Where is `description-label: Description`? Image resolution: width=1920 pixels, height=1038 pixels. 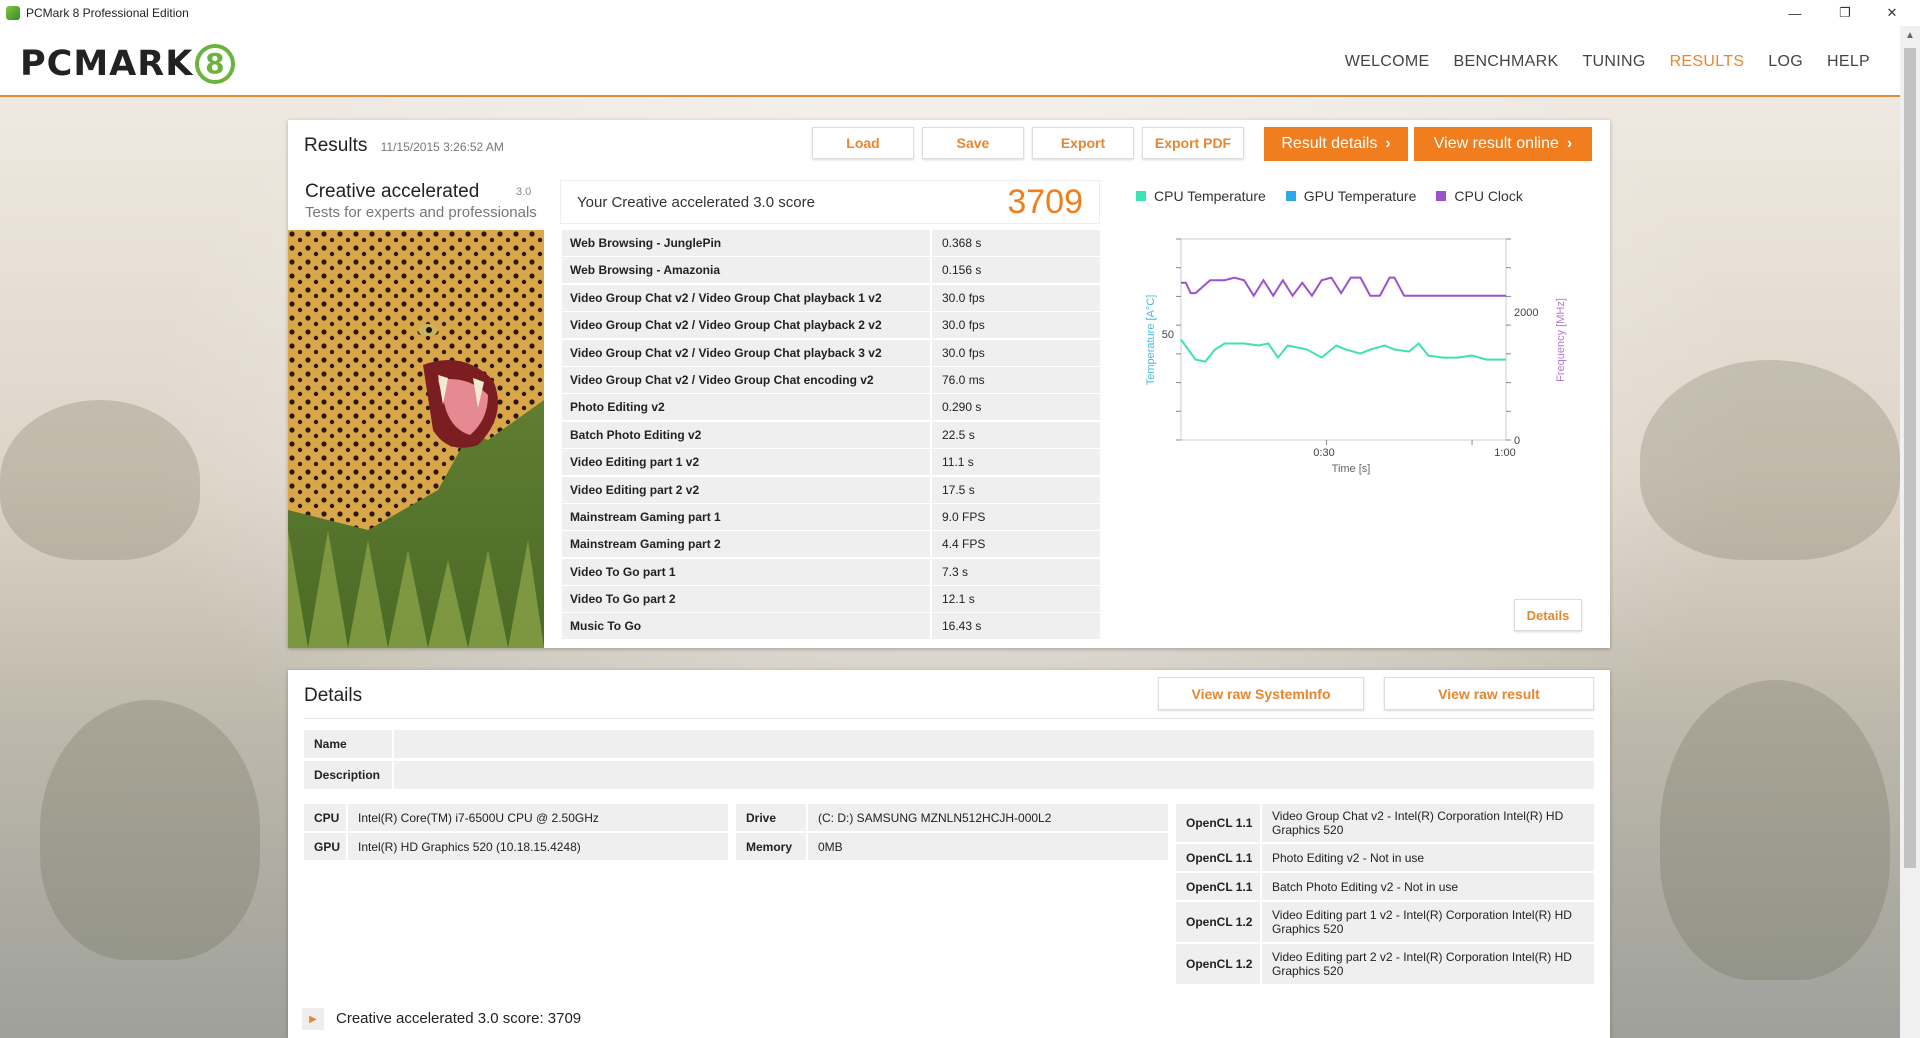
description-label: Description is located at coordinates (349, 775).